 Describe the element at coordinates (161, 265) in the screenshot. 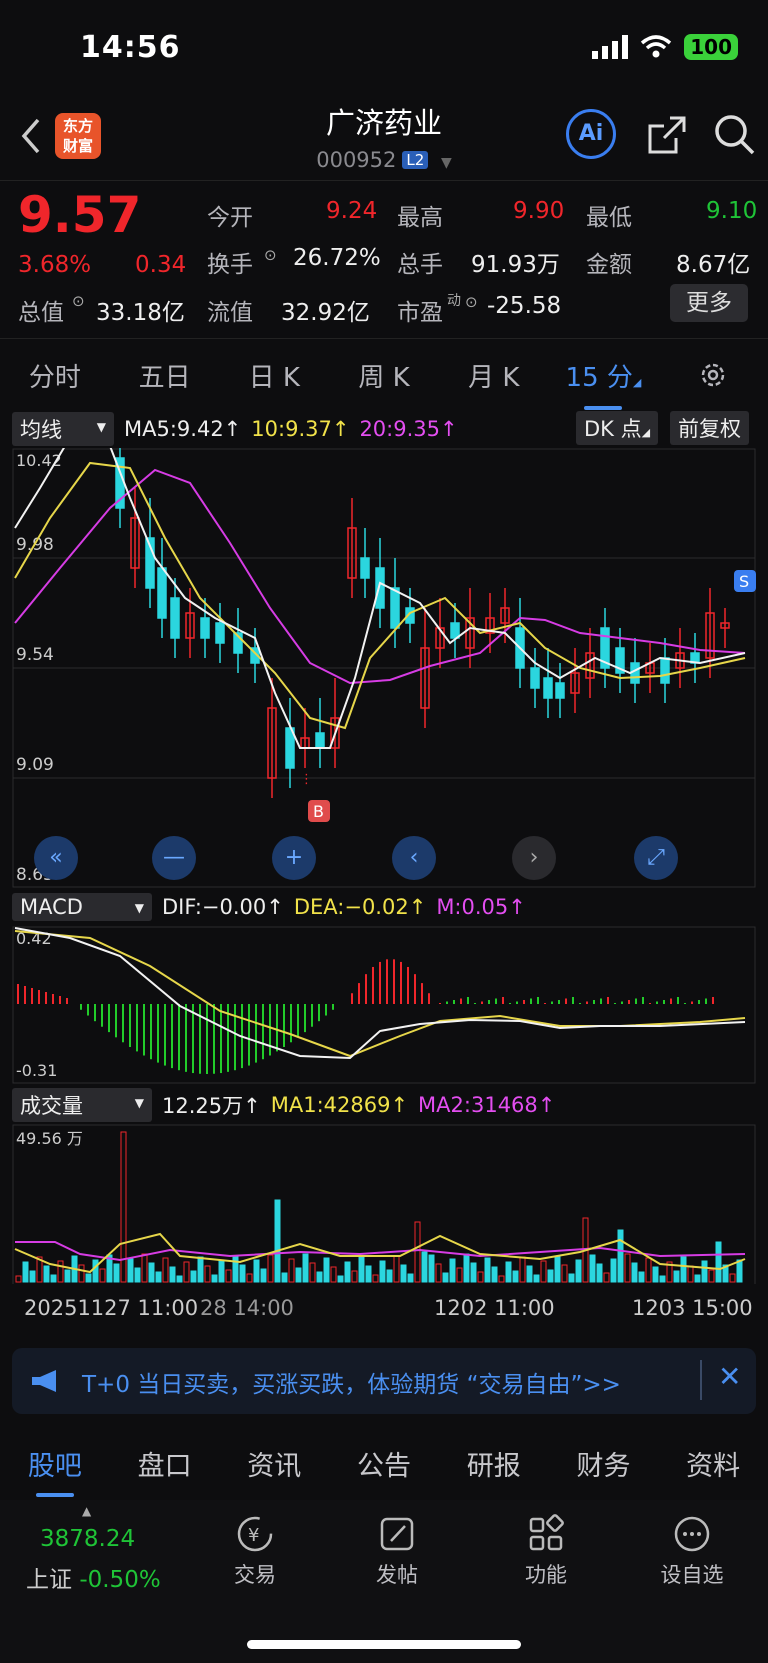

I see `change-amount: 0.34` at that location.